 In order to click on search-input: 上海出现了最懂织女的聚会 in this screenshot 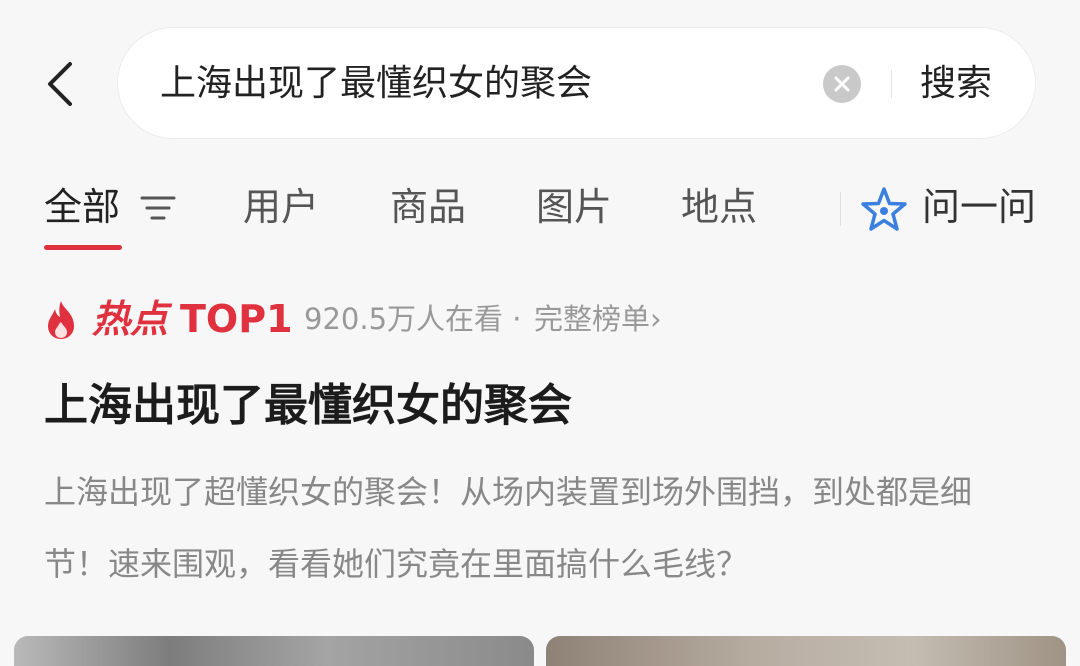, I will do `click(376, 84)`.